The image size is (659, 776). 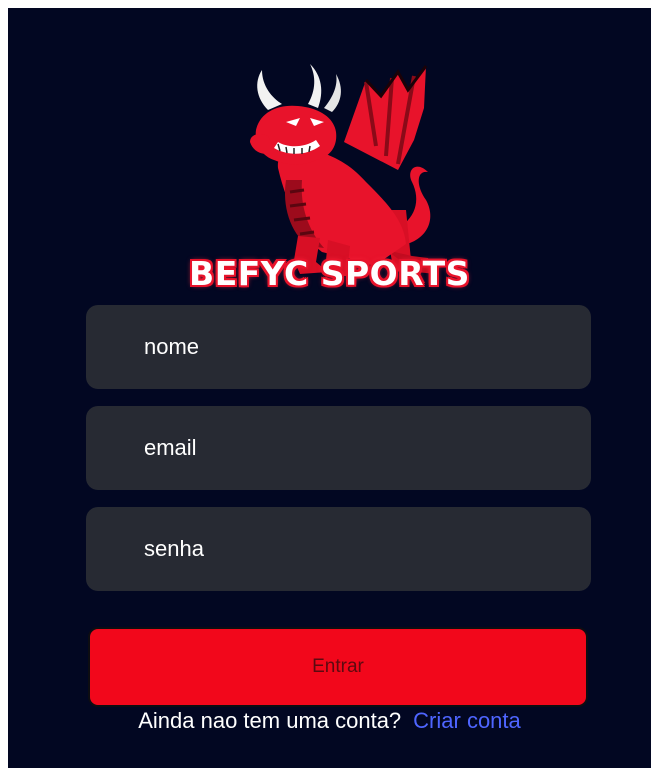 I want to click on name-input, so click(x=338, y=347).